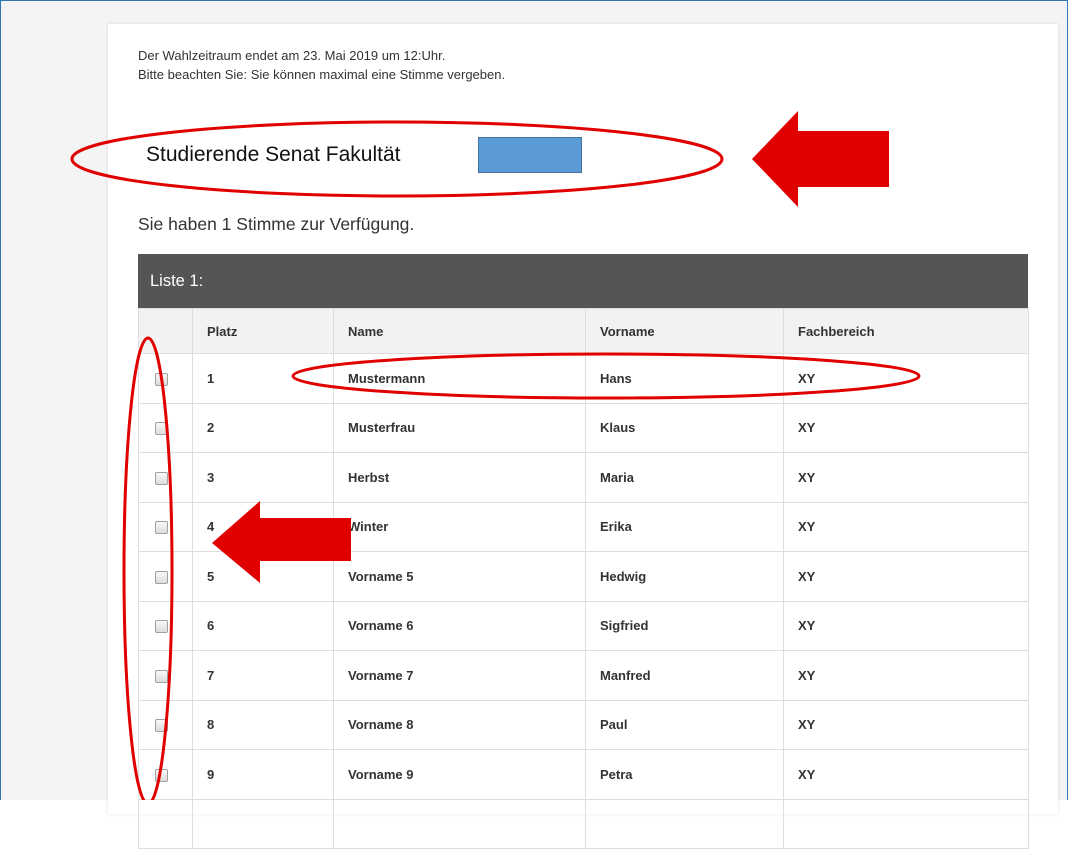 The height and width of the screenshot is (849, 1070). I want to click on cell-name: Vorname 9, so click(459, 774).